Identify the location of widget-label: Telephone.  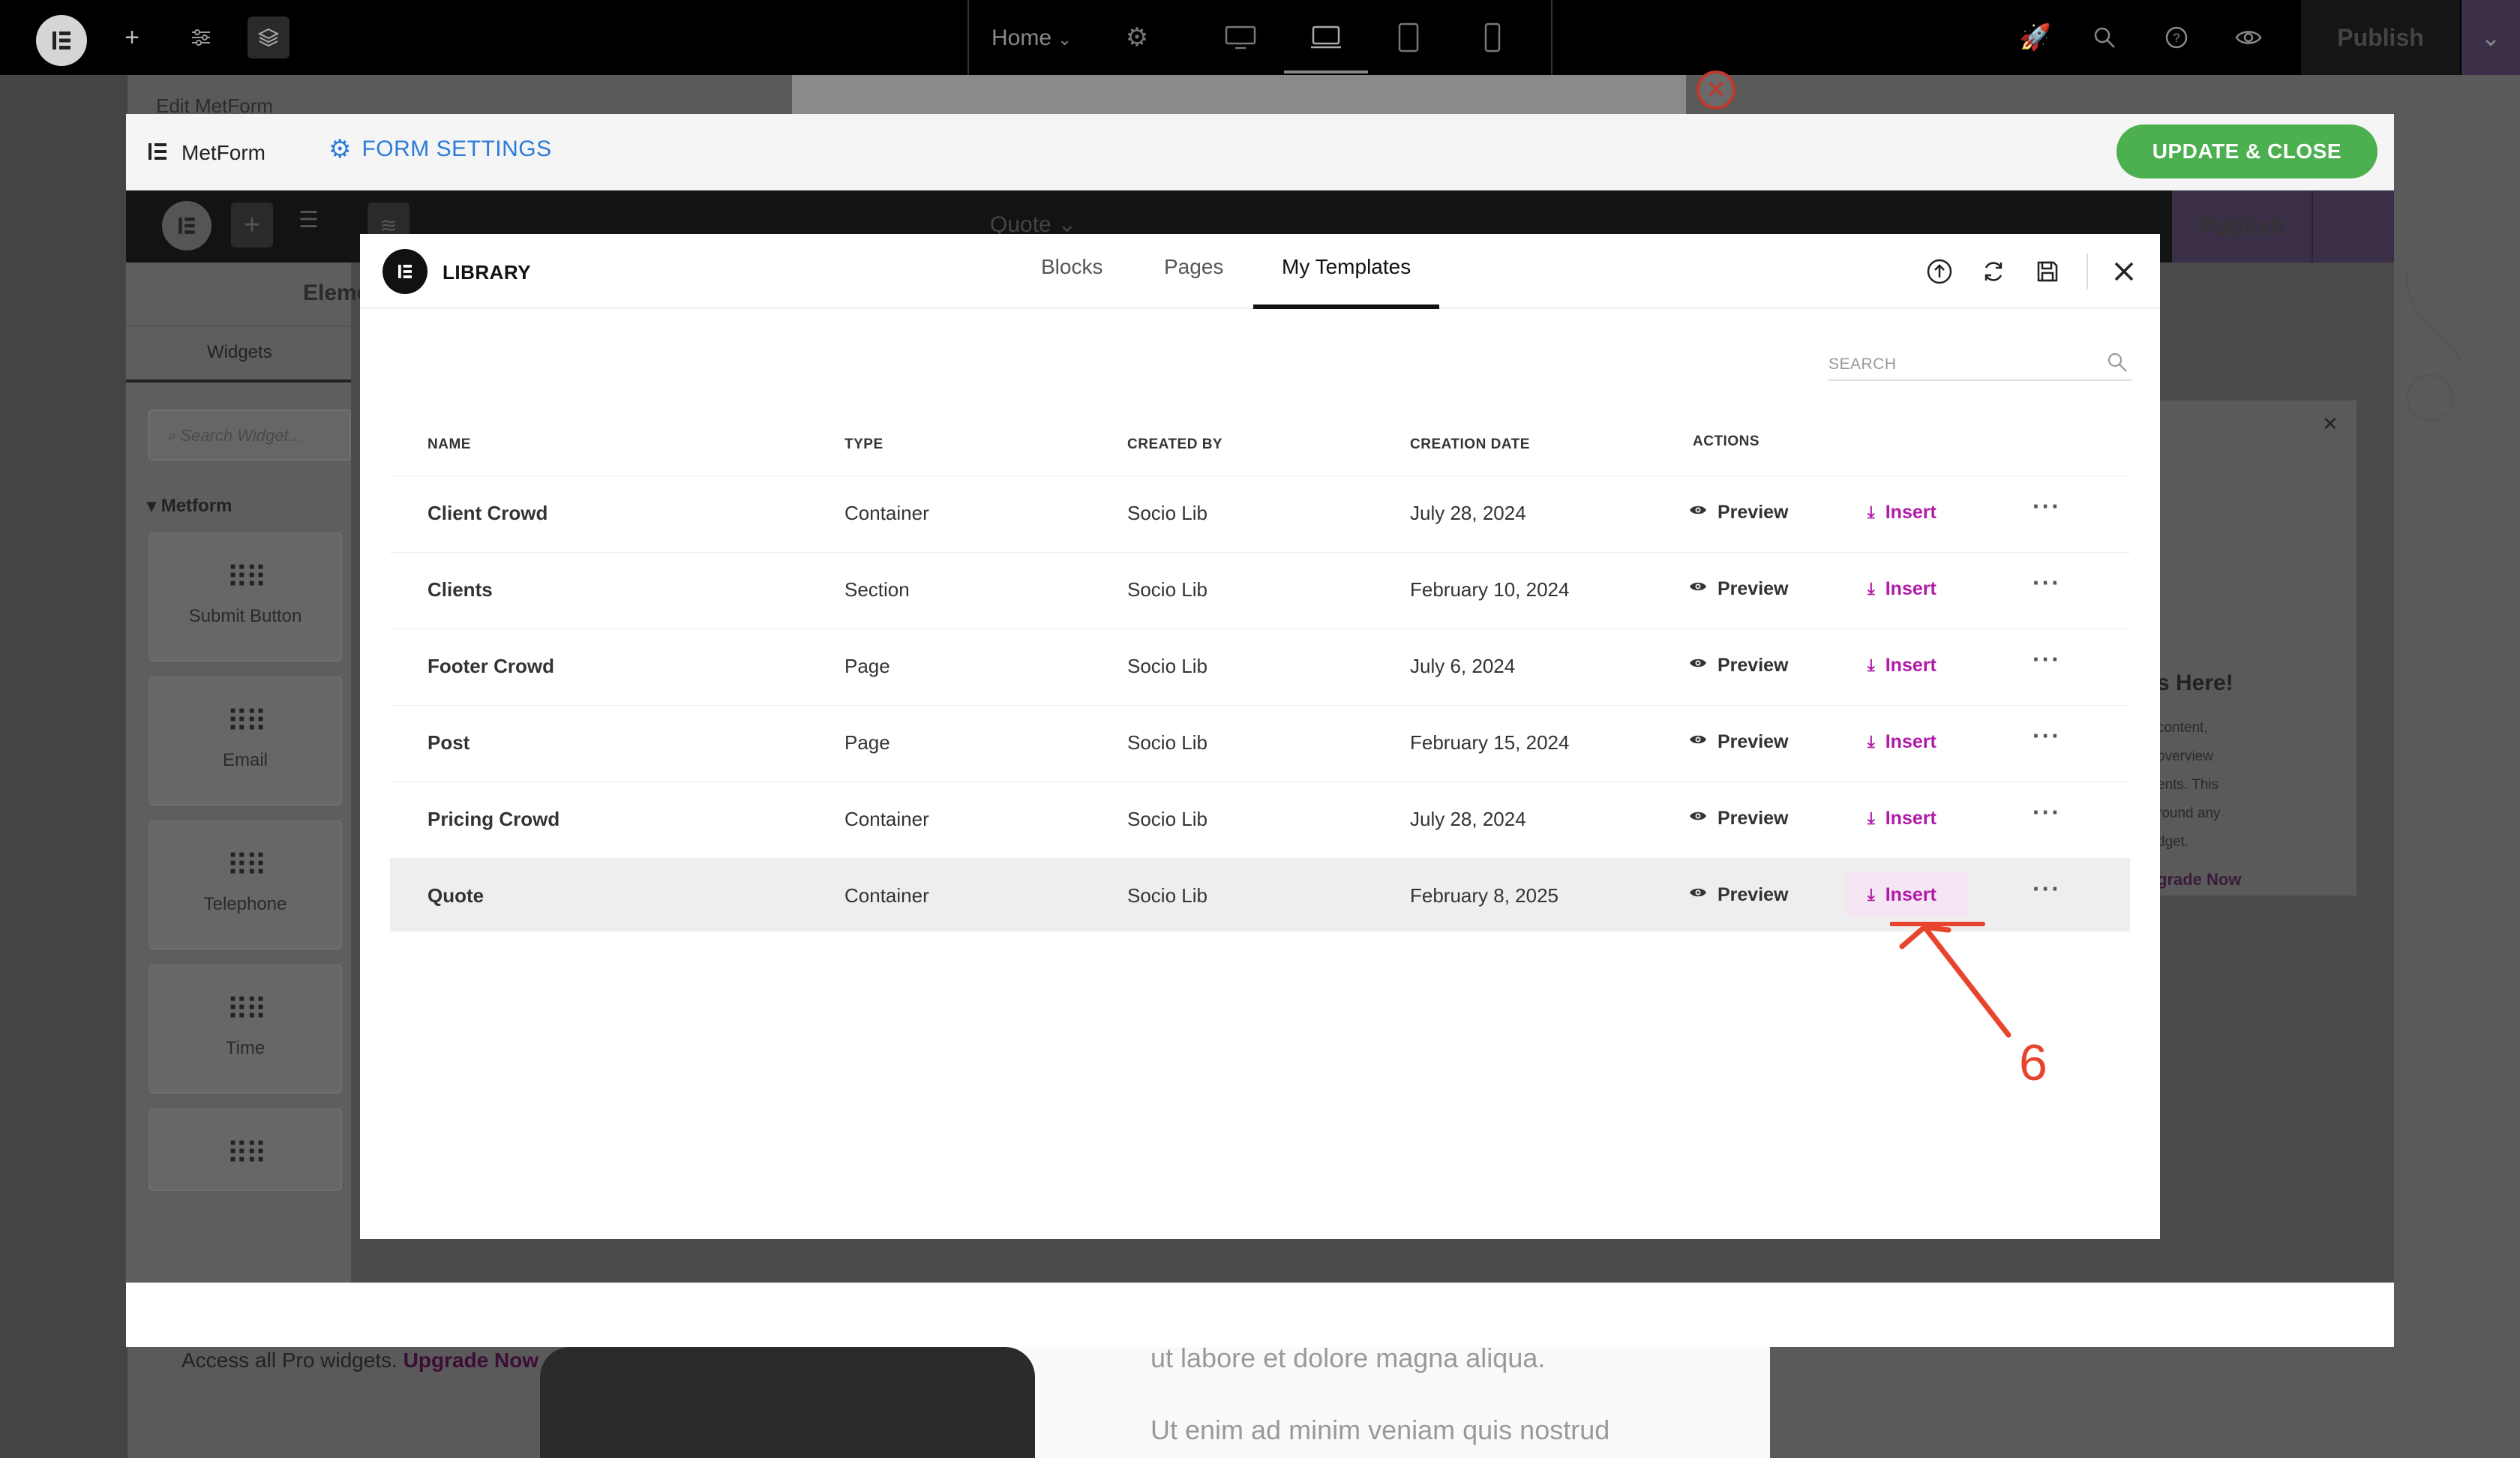
(245, 904).